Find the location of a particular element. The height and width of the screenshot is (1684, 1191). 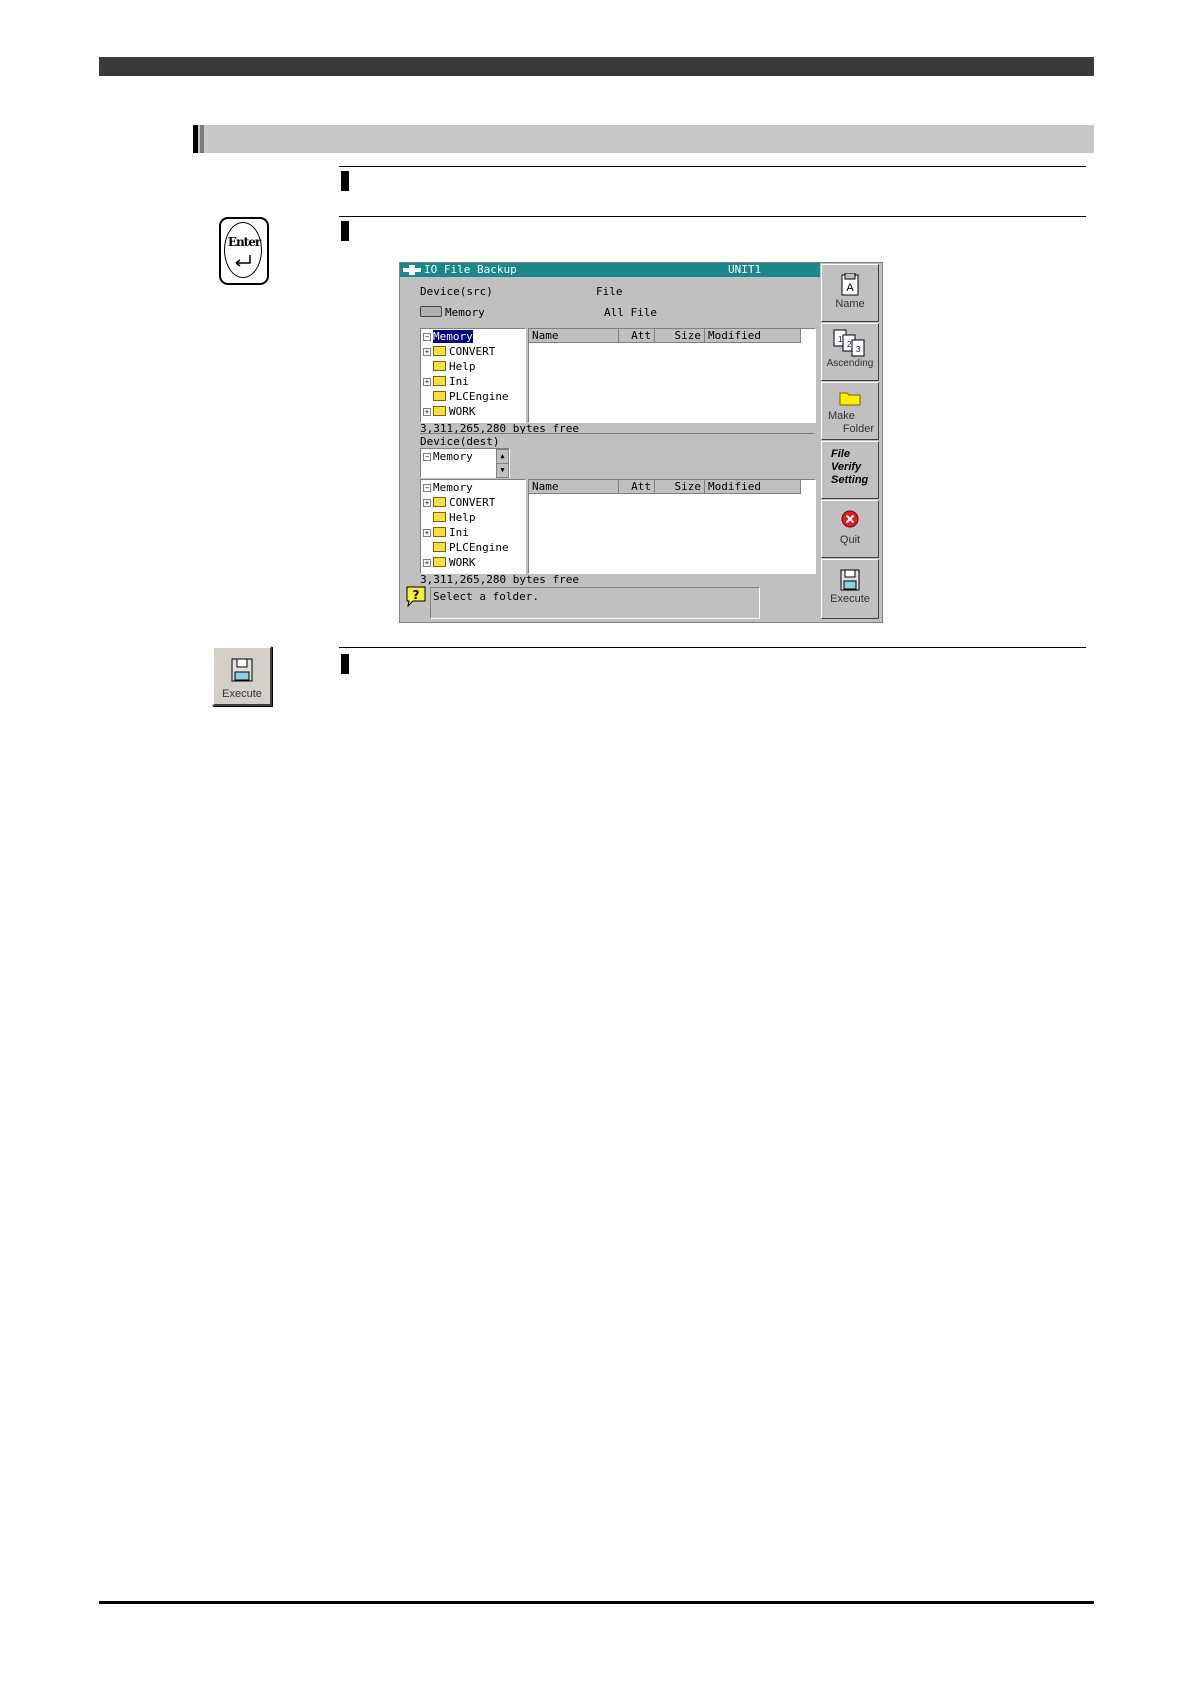

device-dest-label: Device(dest) is located at coordinates (460, 441).